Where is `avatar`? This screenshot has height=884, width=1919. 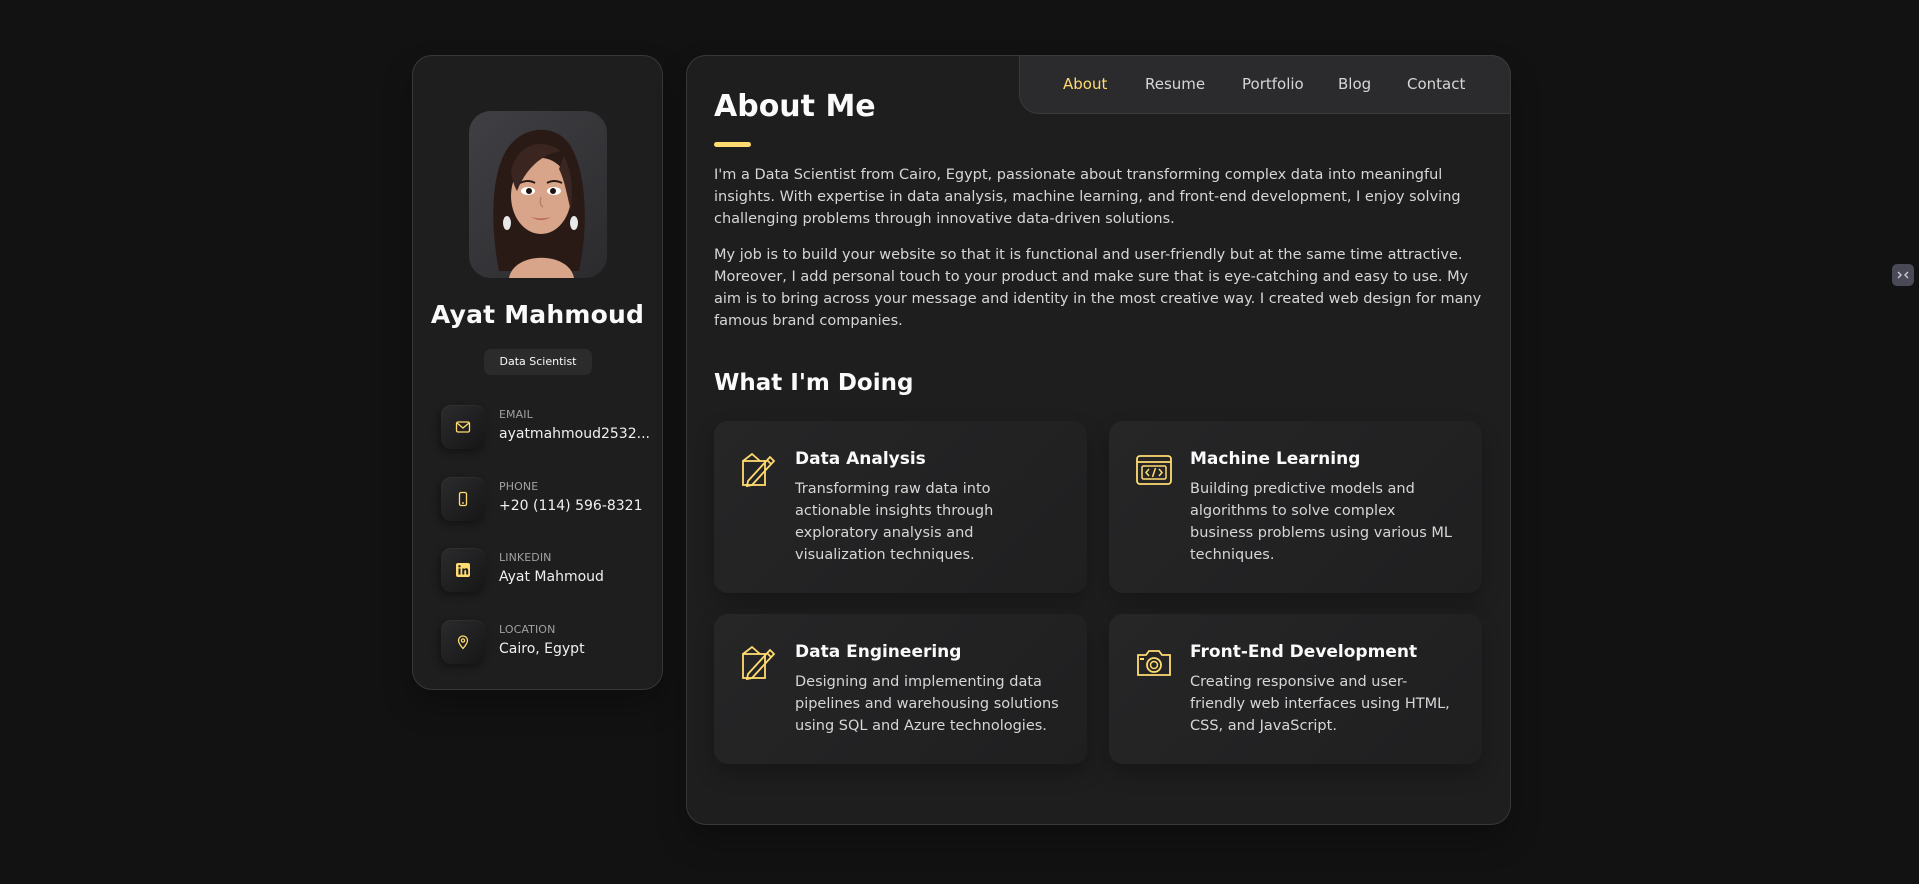 avatar is located at coordinates (538, 194).